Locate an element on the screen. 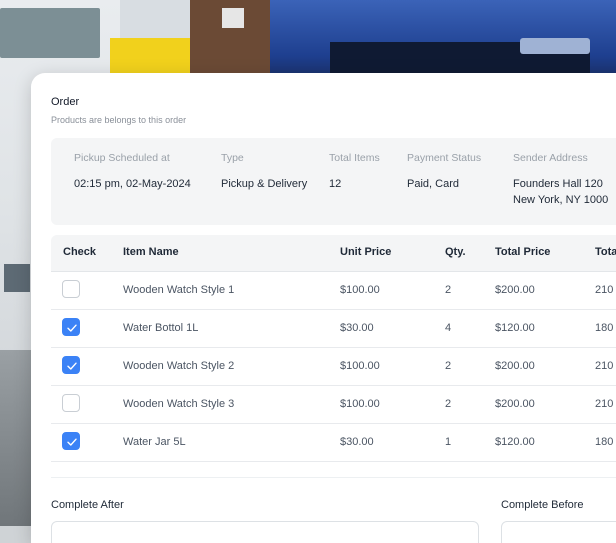 This screenshot has width=616, height=543. sender-line-1: Founders Hall 120 is located at coordinates (558, 184).